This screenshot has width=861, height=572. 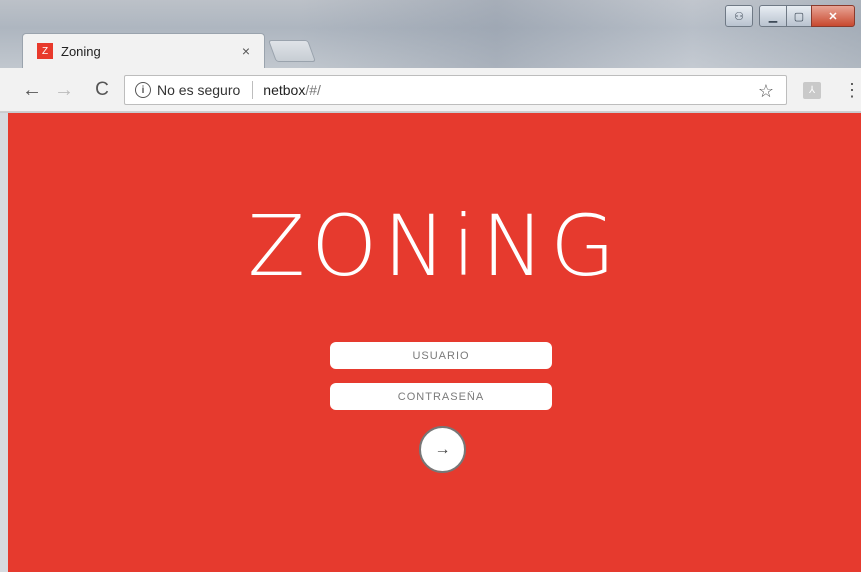 I want to click on menu-kebab-icon: ⋮, so click(x=852, y=90).